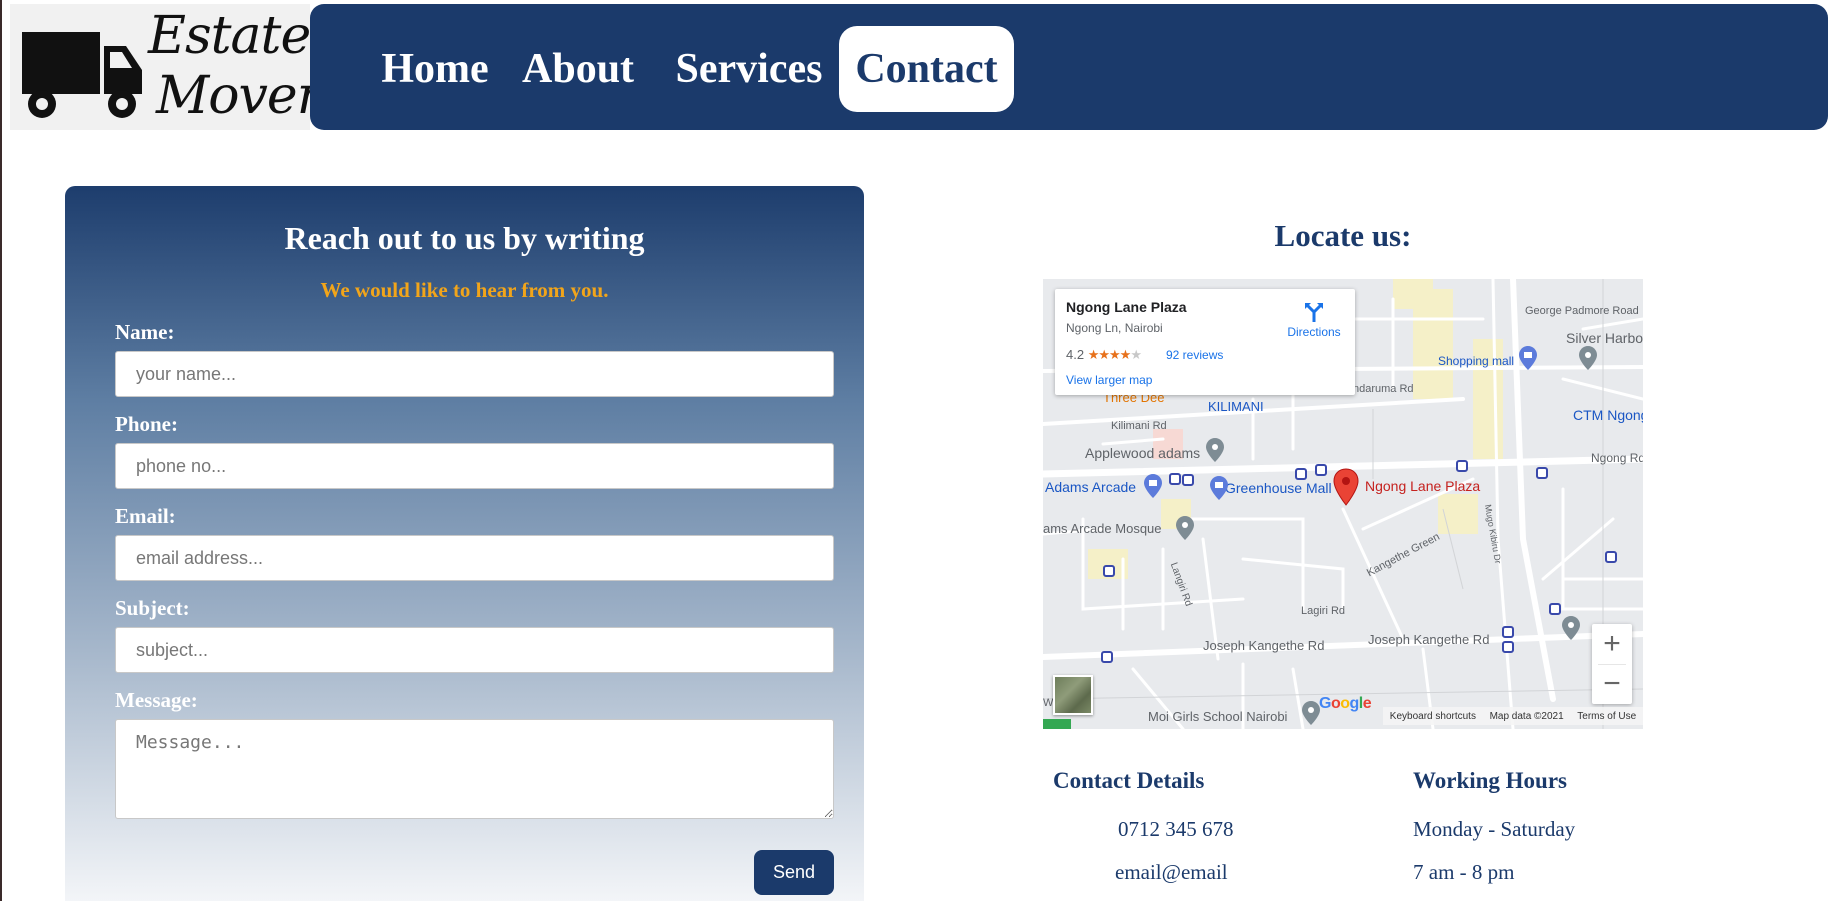  Describe the element at coordinates (749, 69) in the screenshot. I see `nav-services: Services` at that location.